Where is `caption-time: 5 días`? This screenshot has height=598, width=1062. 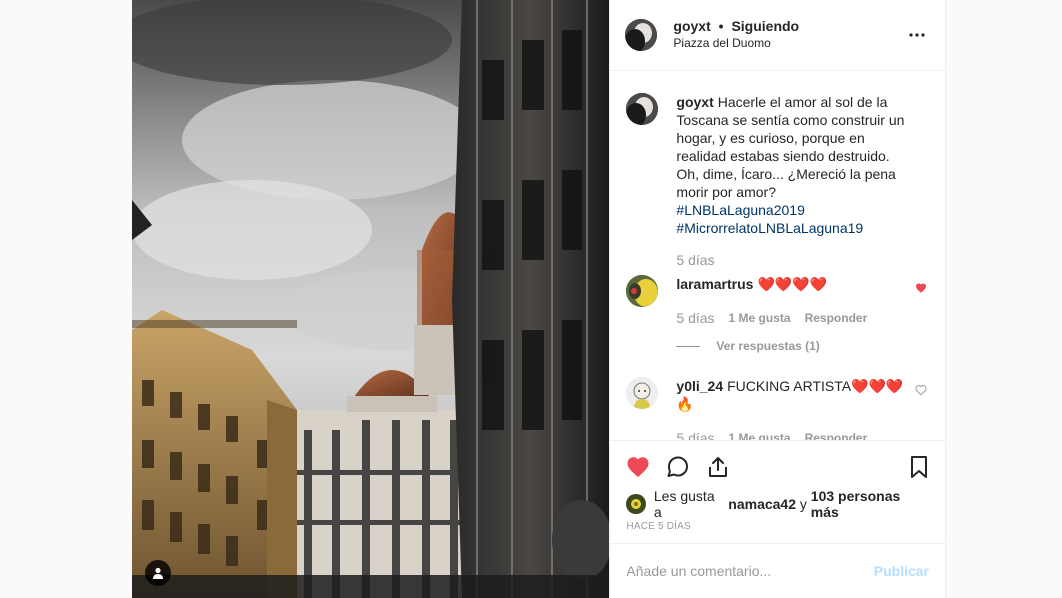
caption-time: 5 días is located at coordinates (695, 260).